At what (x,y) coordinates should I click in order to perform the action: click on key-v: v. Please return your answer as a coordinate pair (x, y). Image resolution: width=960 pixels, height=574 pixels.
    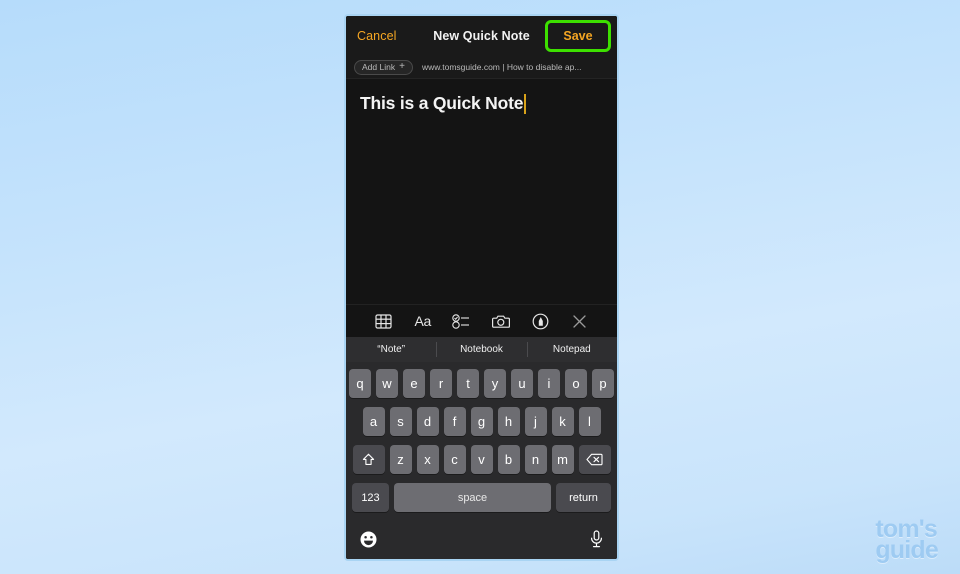
    Looking at the image, I should click on (481, 459).